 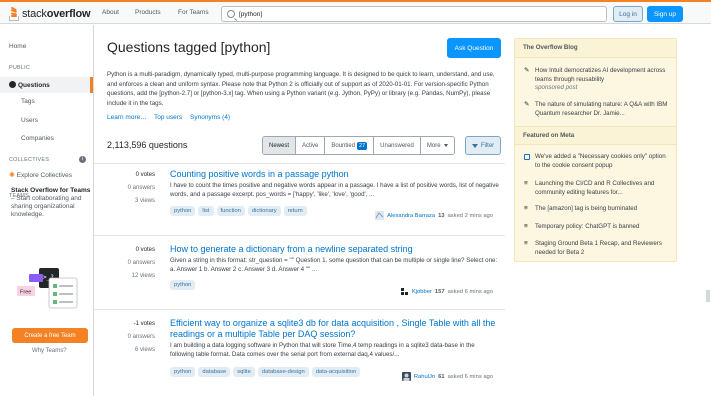 I want to click on nav-for-teams: For Teams, so click(x=193, y=12).